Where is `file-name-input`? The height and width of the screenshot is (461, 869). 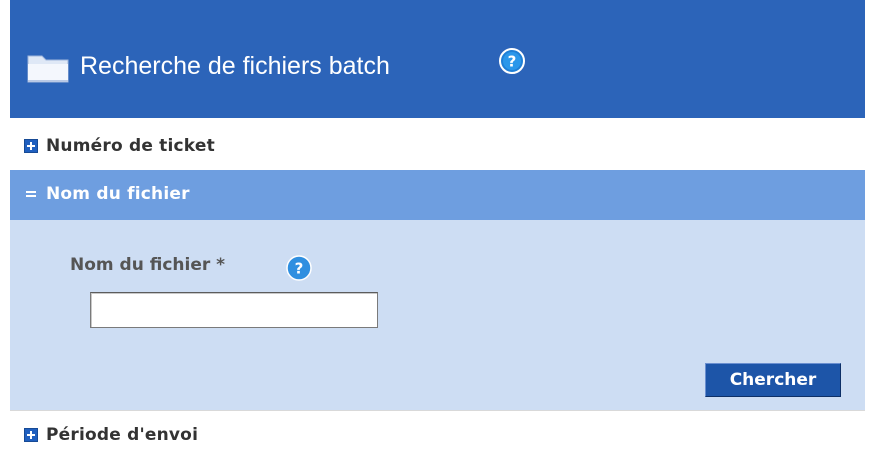
file-name-input is located at coordinates (234, 310).